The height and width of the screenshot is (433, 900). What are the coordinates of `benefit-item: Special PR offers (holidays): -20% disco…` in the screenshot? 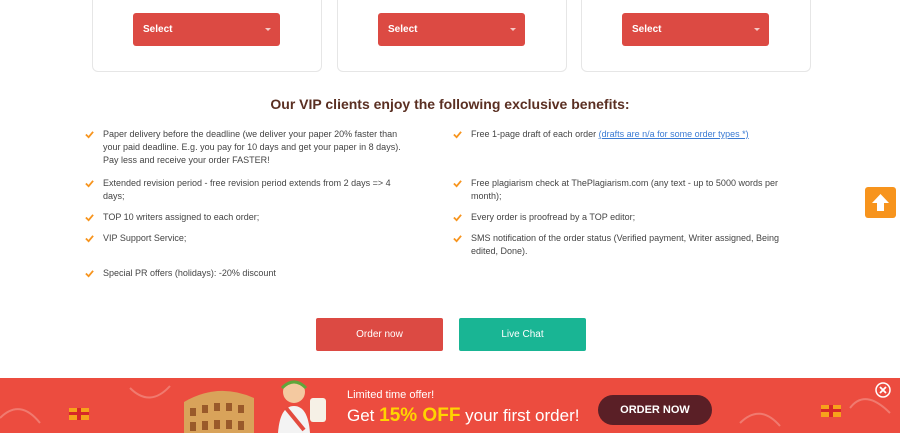 It's located at (249, 273).